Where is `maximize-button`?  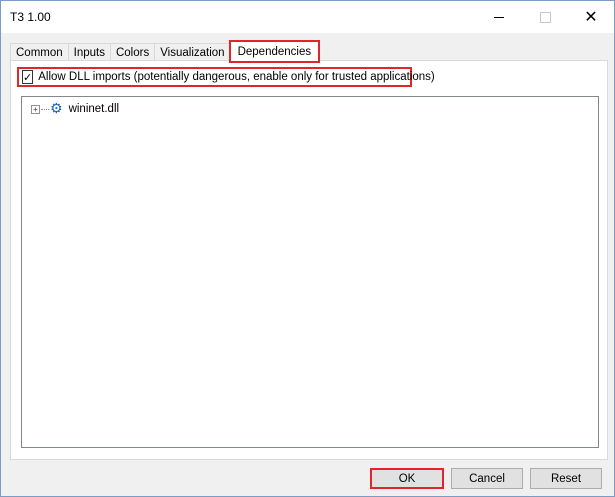
maximize-button is located at coordinates (545, 17).